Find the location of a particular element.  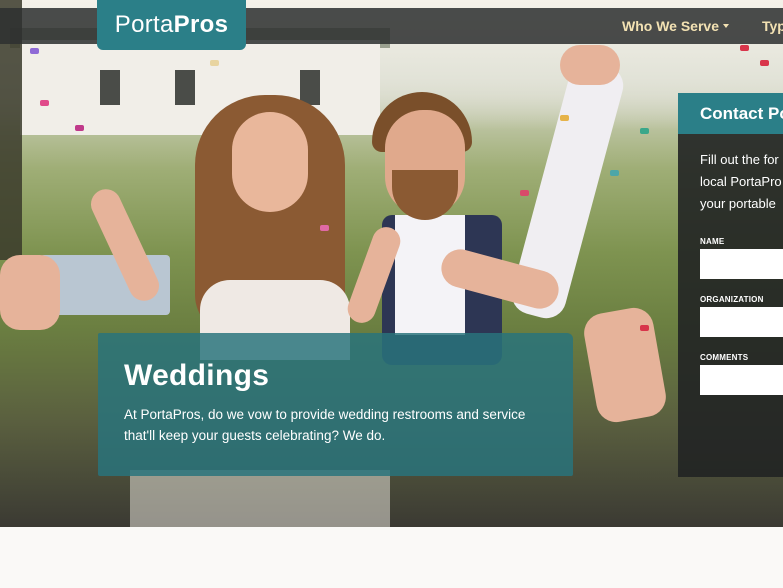

nav-item-who-we-serve: Who We Serve is located at coordinates (675, 26).